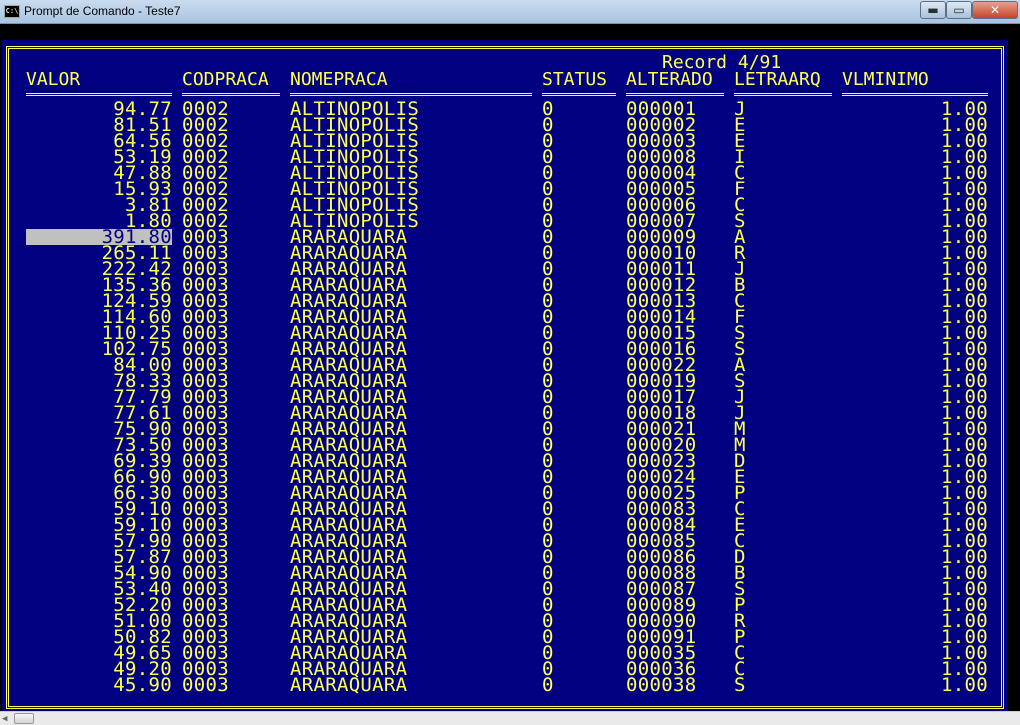  Describe the element at coordinates (669, 79) in the screenshot. I see `column-header-alterado: ALTERADO` at that location.